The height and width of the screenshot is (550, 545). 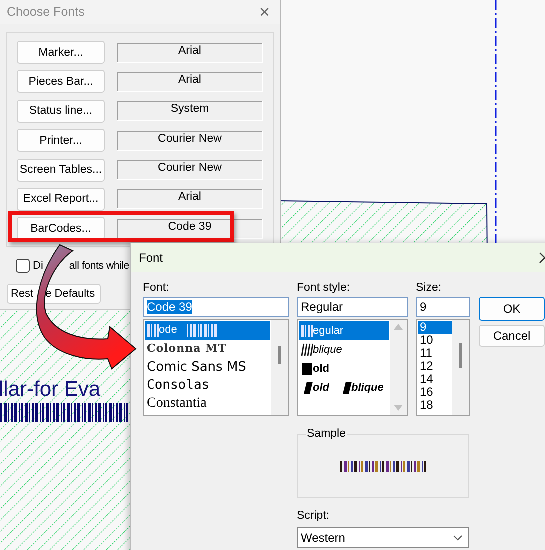 I want to click on chevron-down-icon, so click(x=458, y=537).